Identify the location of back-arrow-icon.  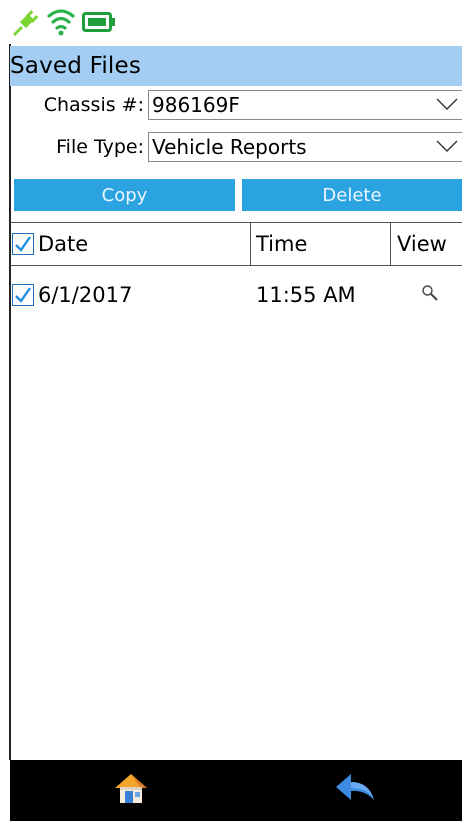
(355, 790).